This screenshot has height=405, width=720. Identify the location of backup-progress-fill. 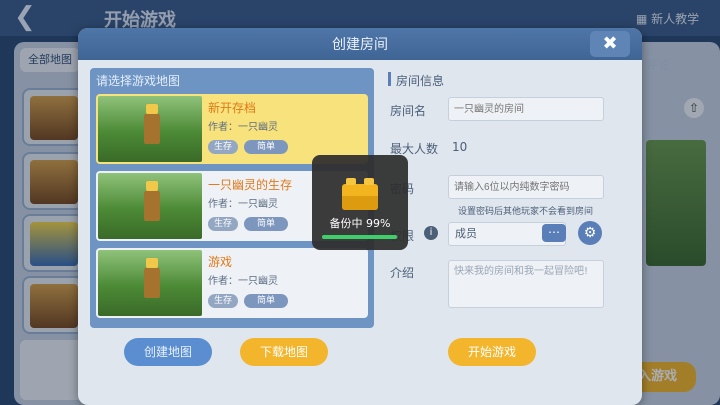
(360, 237).